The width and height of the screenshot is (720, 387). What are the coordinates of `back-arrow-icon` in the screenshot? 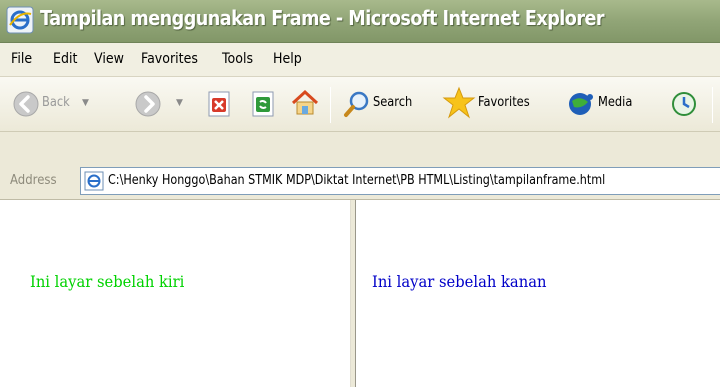 It's located at (26, 104).